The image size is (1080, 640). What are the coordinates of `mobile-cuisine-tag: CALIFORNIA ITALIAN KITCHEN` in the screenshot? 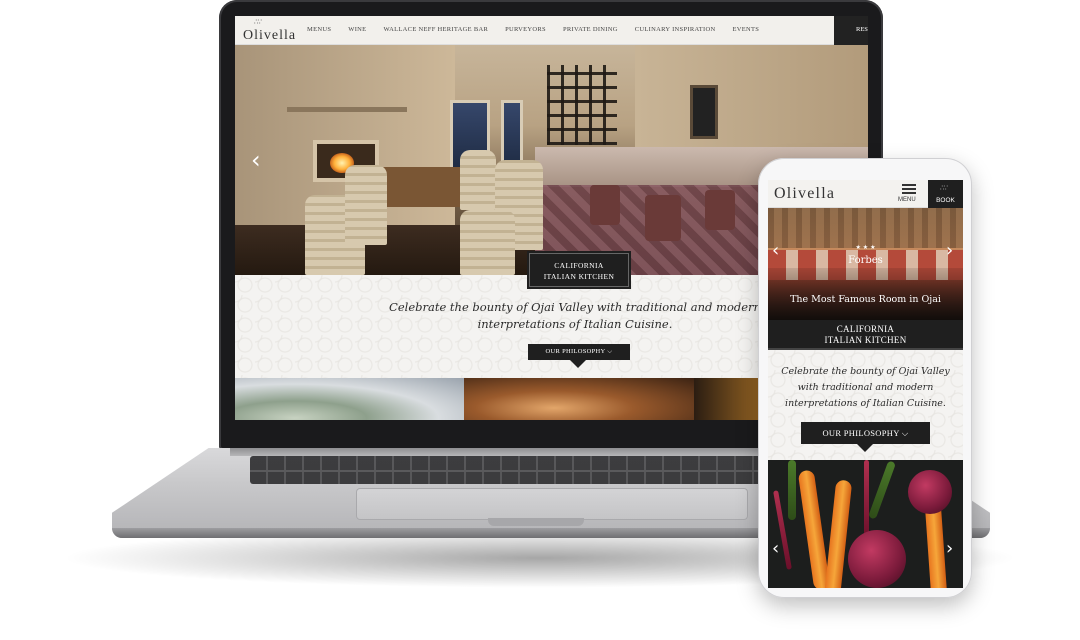 It's located at (865, 335).